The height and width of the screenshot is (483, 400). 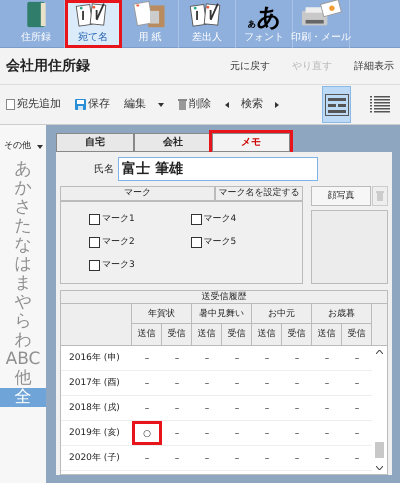 What do you see at coordinates (23, 169) in the screenshot?
I see `index-item: あ` at bounding box center [23, 169].